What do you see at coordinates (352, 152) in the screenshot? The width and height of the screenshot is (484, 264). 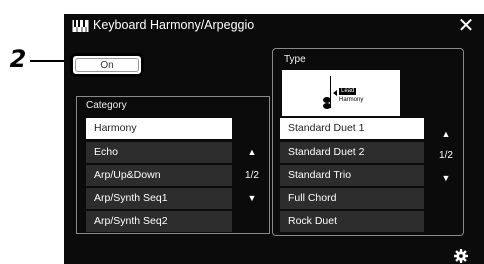 I see `type-item-standard-duet-2: Standard Duet 2` at bounding box center [352, 152].